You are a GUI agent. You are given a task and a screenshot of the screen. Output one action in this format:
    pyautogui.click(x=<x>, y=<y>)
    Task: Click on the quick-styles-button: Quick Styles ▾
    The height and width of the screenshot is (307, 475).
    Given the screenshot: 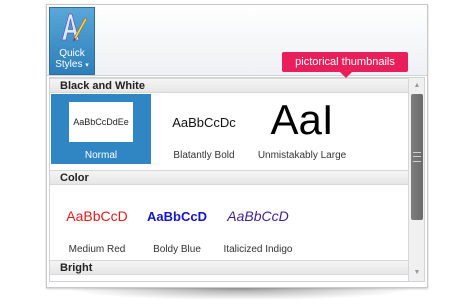 What is the action you would take?
    pyautogui.click(x=72, y=41)
    